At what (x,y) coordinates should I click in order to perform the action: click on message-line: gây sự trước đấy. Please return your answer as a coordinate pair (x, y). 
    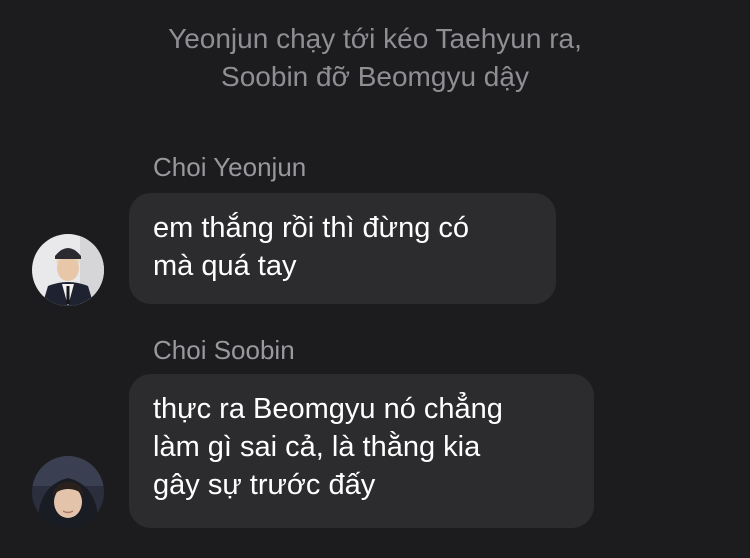
    Looking at the image, I should click on (264, 485).